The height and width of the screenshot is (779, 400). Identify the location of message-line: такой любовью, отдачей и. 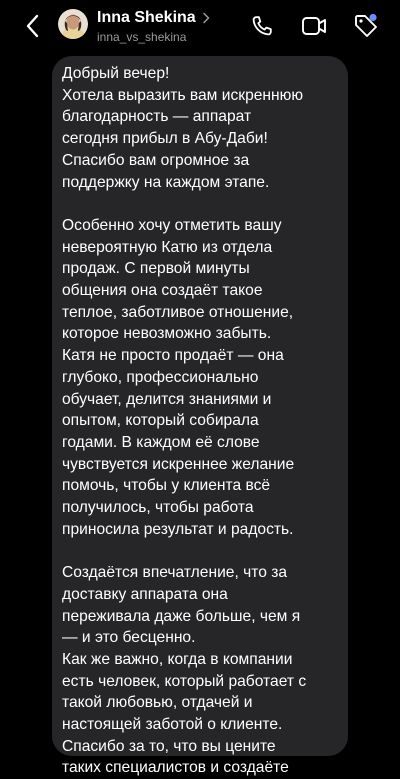
(157, 703).